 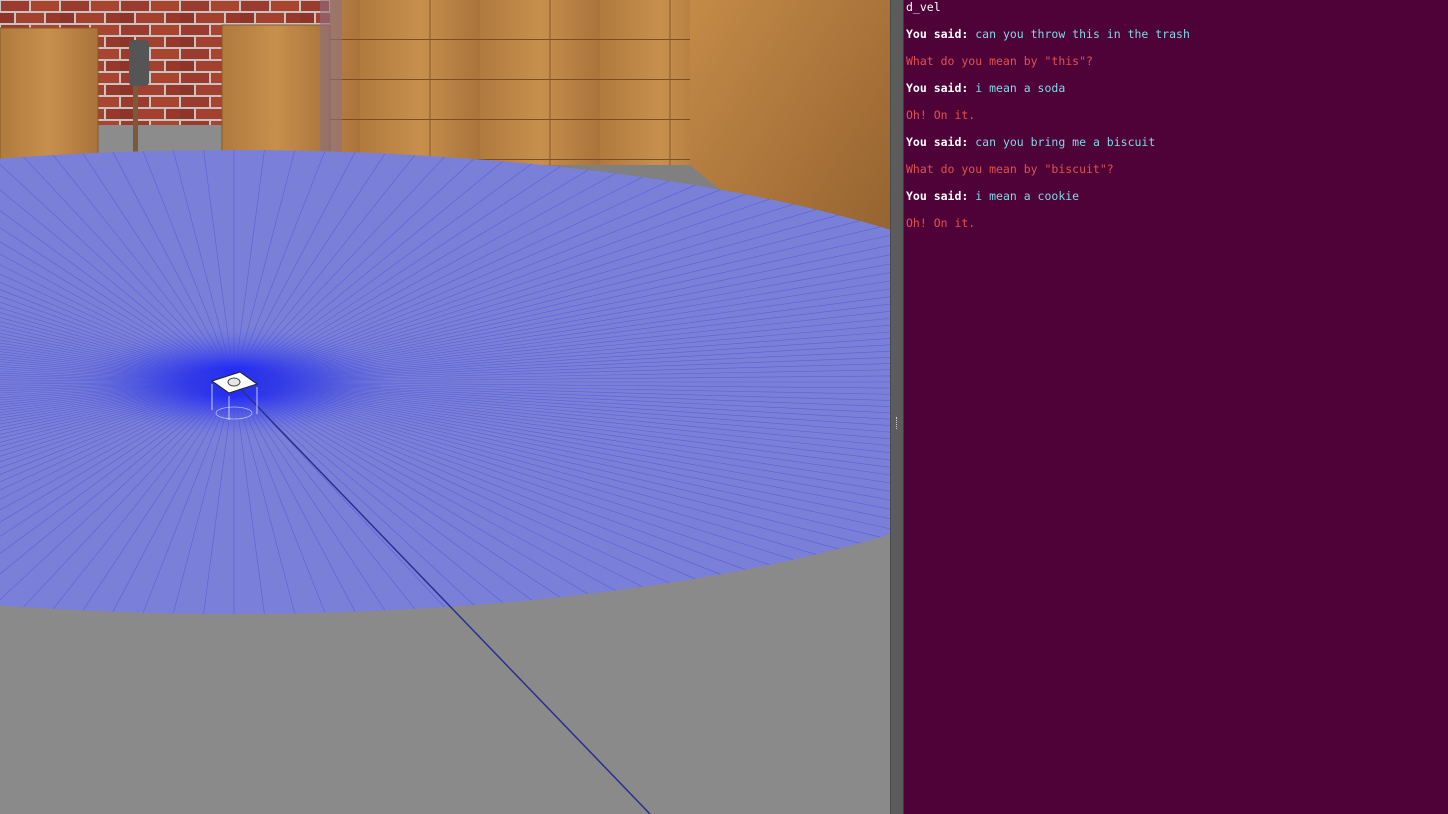 What do you see at coordinates (897, 423) in the screenshot?
I see `splitter-grip-icon` at bounding box center [897, 423].